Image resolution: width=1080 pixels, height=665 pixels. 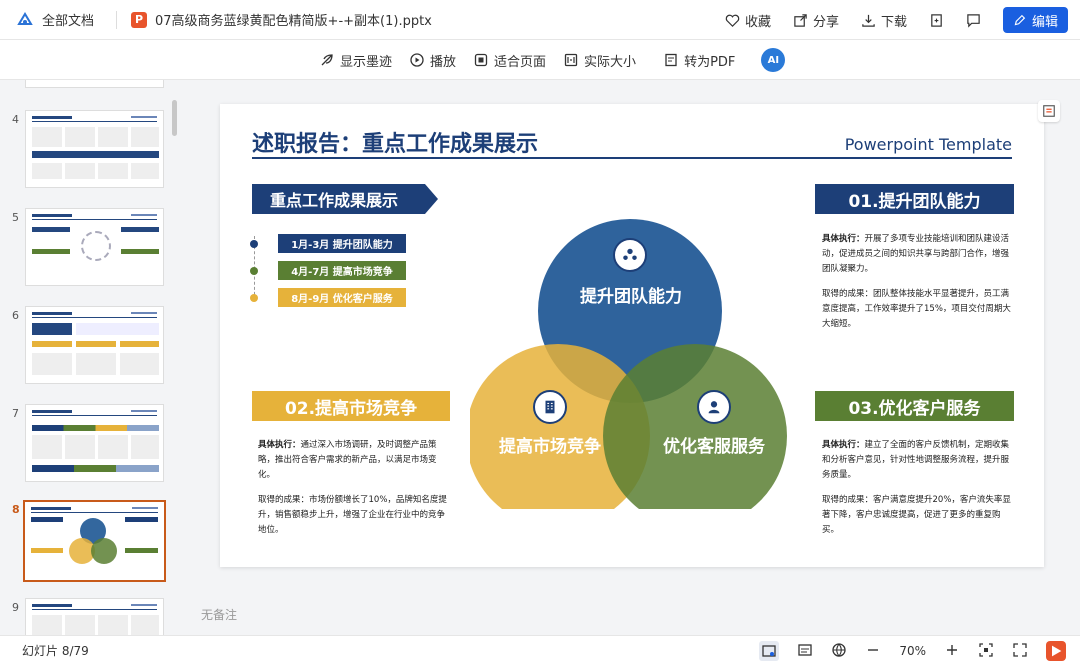 I want to click on actual-size-label: 实际大小, so click(x=610, y=62).